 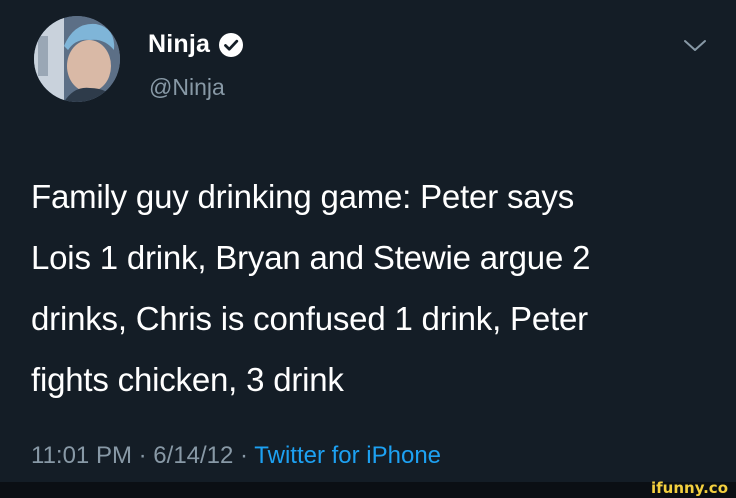 I want to click on tweet-meta: 11:01 PM · 6/14/12 · Twitter for iPhone, so click(x=236, y=456).